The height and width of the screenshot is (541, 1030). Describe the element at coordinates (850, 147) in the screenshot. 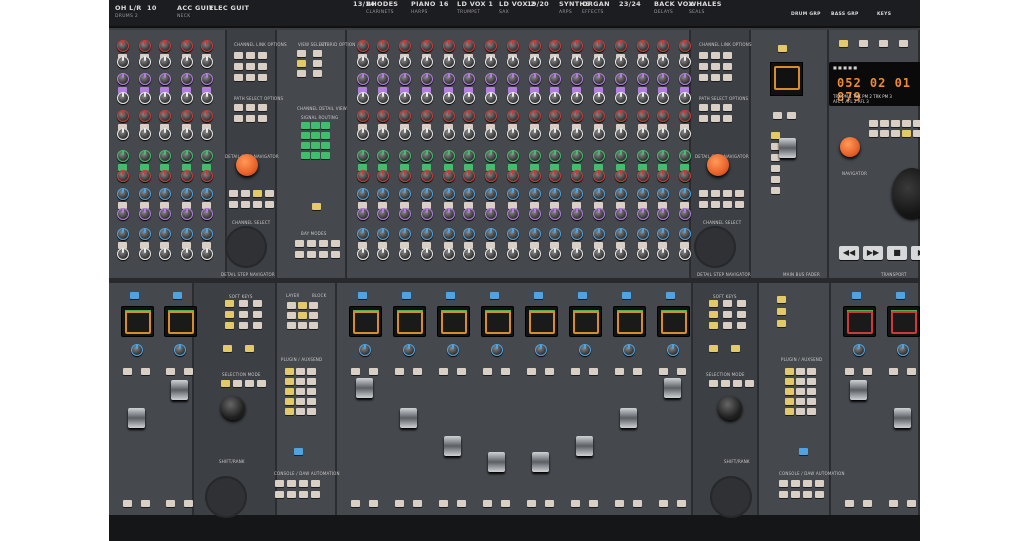

I see `navigator-knob` at that location.